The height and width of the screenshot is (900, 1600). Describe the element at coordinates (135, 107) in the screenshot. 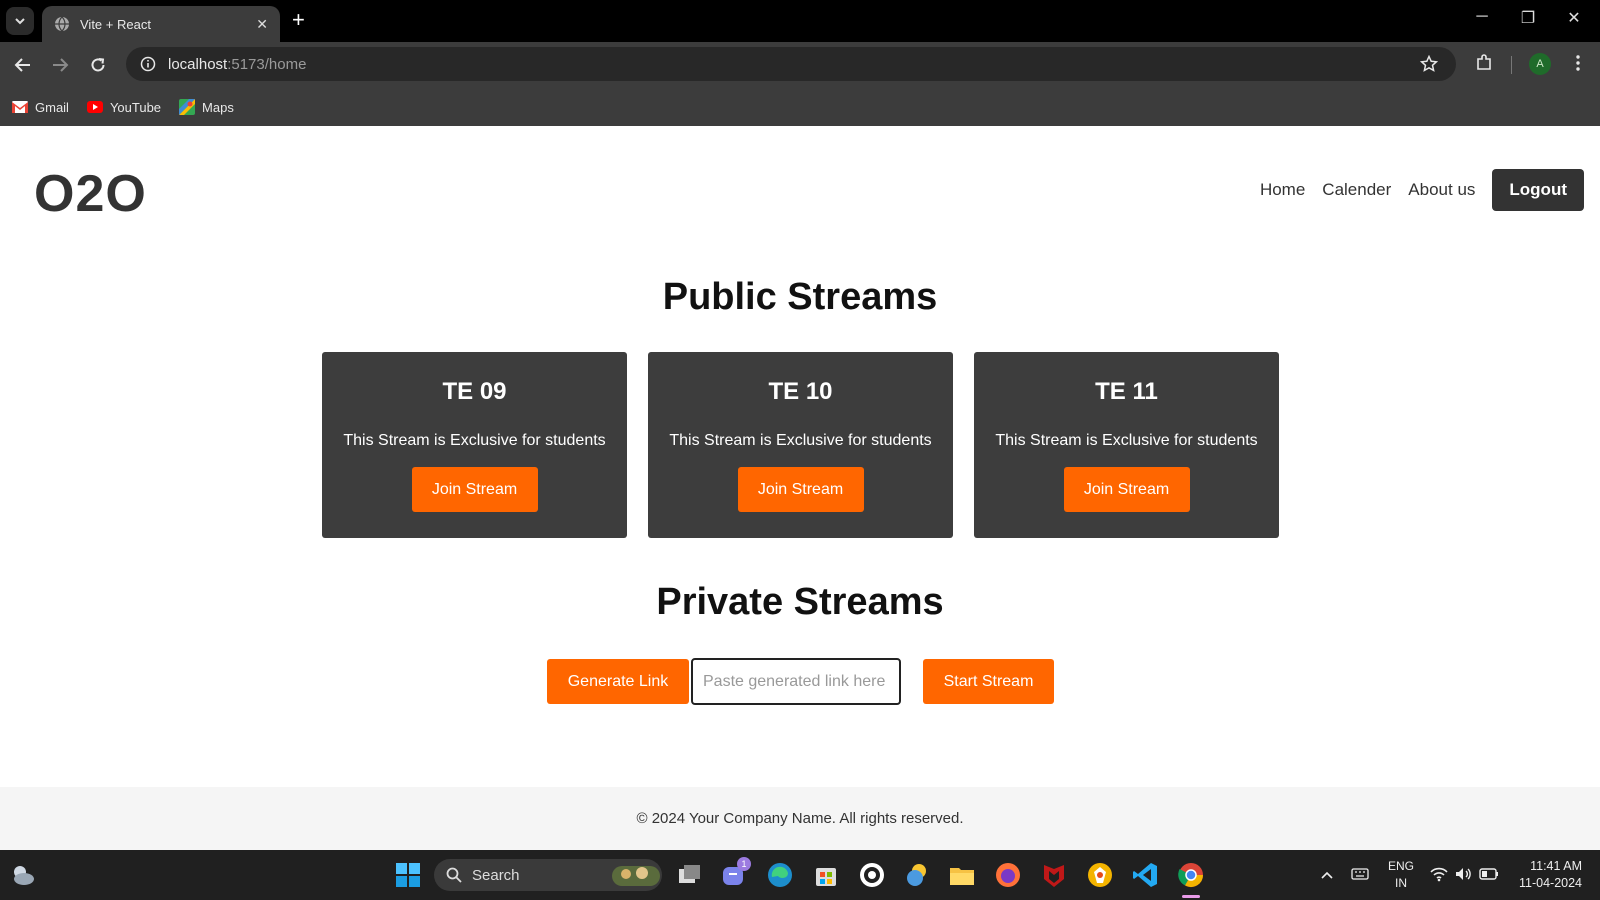

I see `bookmark-label: YouTube` at that location.